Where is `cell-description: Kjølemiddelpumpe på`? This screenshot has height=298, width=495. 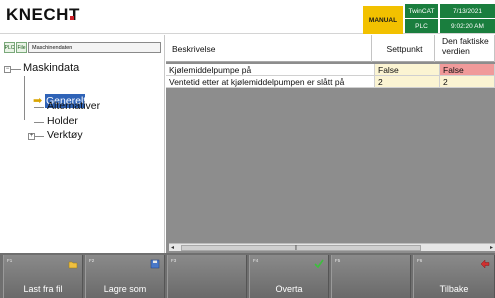 cell-description: Kjølemiddelpumpe på is located at coordinates (270, 70).